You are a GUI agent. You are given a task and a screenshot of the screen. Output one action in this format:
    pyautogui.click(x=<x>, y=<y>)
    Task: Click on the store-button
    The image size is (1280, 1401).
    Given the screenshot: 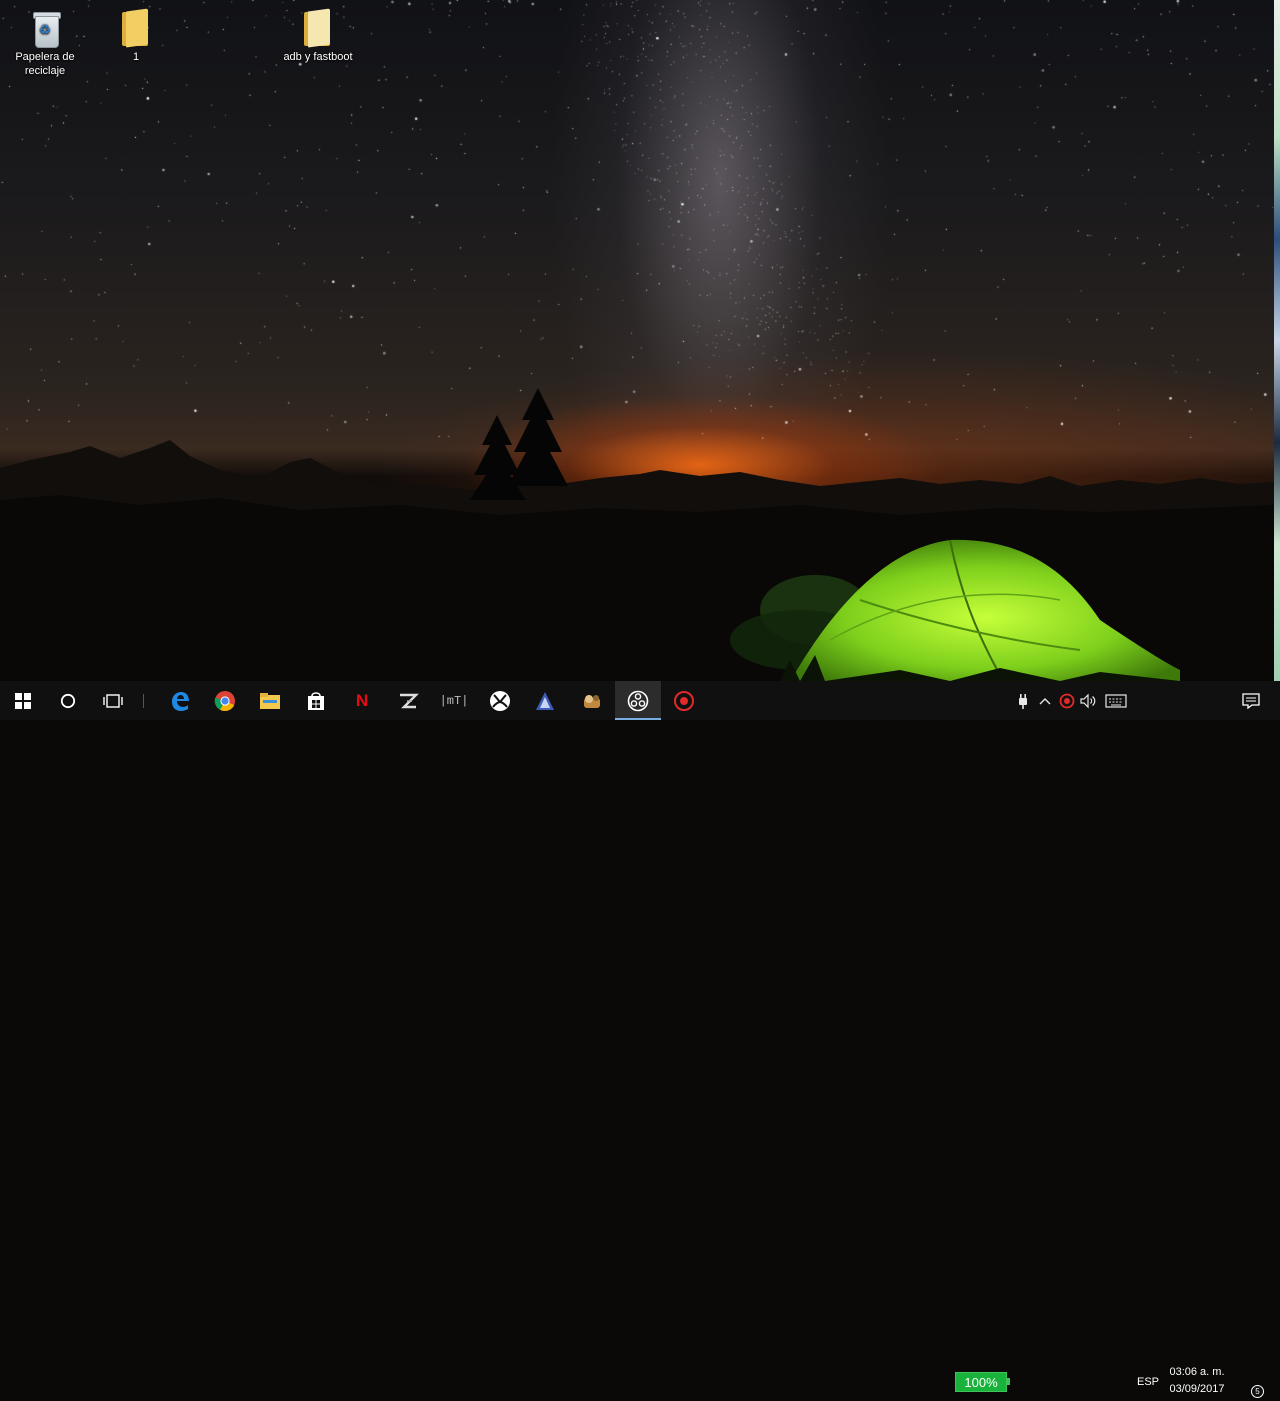 What is the action you would take?
    pyautogui.click(x=316, y=700)
    